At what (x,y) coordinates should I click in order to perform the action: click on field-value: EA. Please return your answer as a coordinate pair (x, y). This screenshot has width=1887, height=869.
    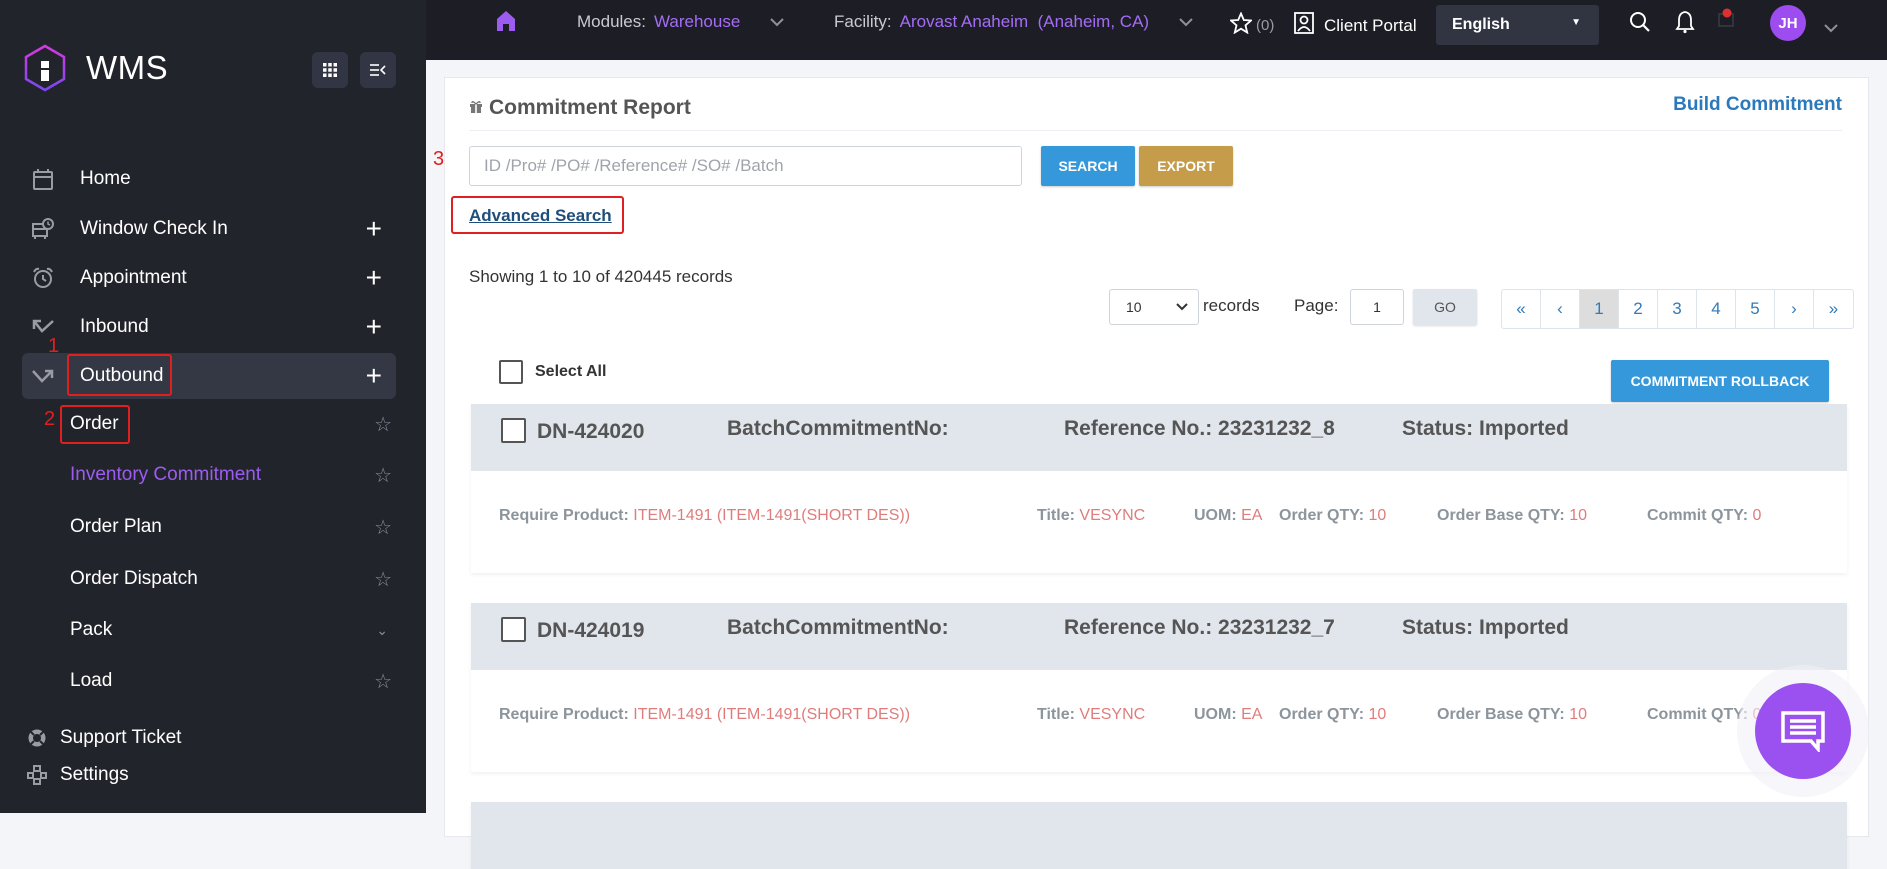
    Looking at the image, I should click on (1252, 515).